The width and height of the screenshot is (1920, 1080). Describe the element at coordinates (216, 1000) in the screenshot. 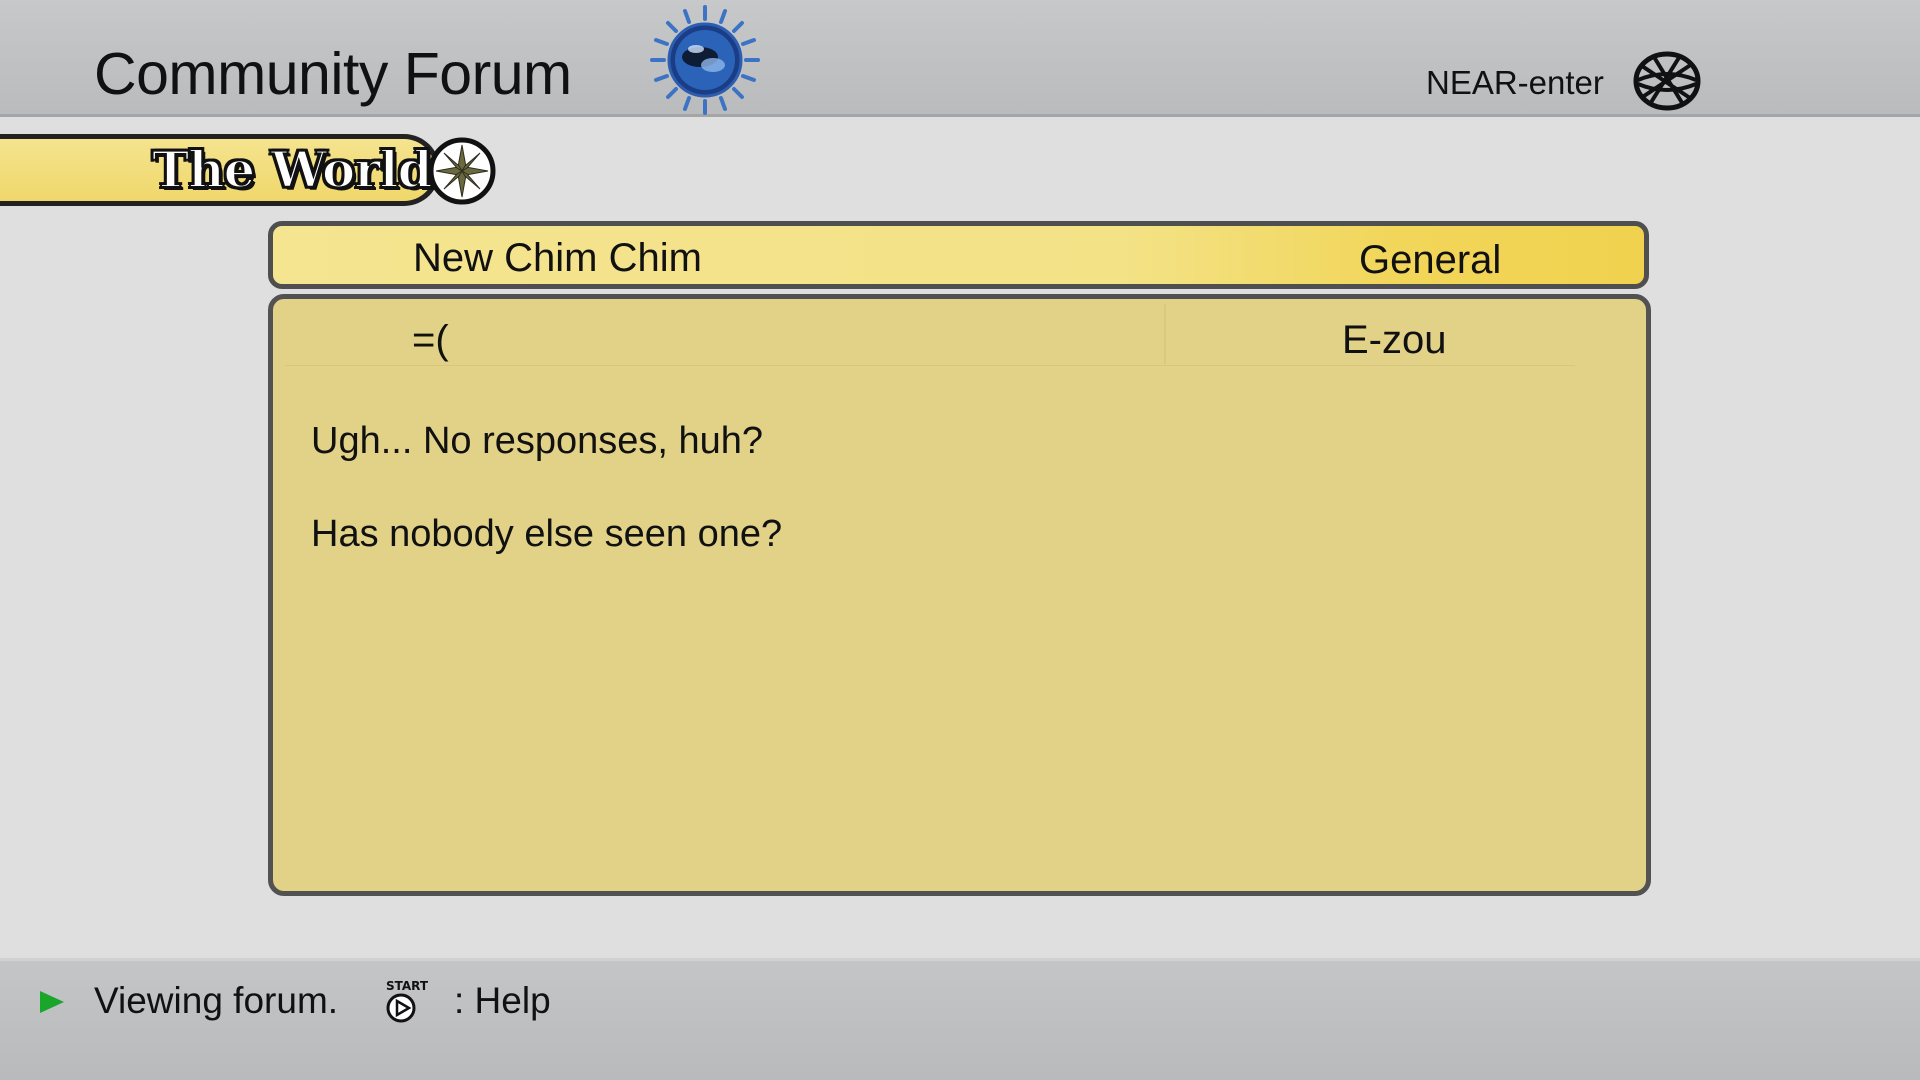

I see `status-text: Viewing forum.` at that location.